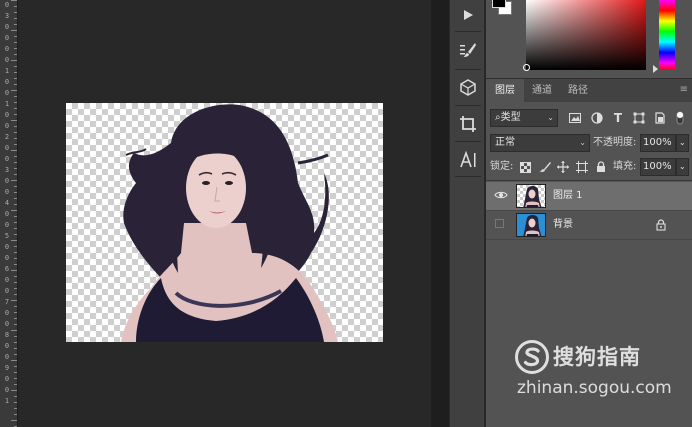 This screenshot has height=427, width=692. I want to click on hue-slider-marker, so click(655, 69).